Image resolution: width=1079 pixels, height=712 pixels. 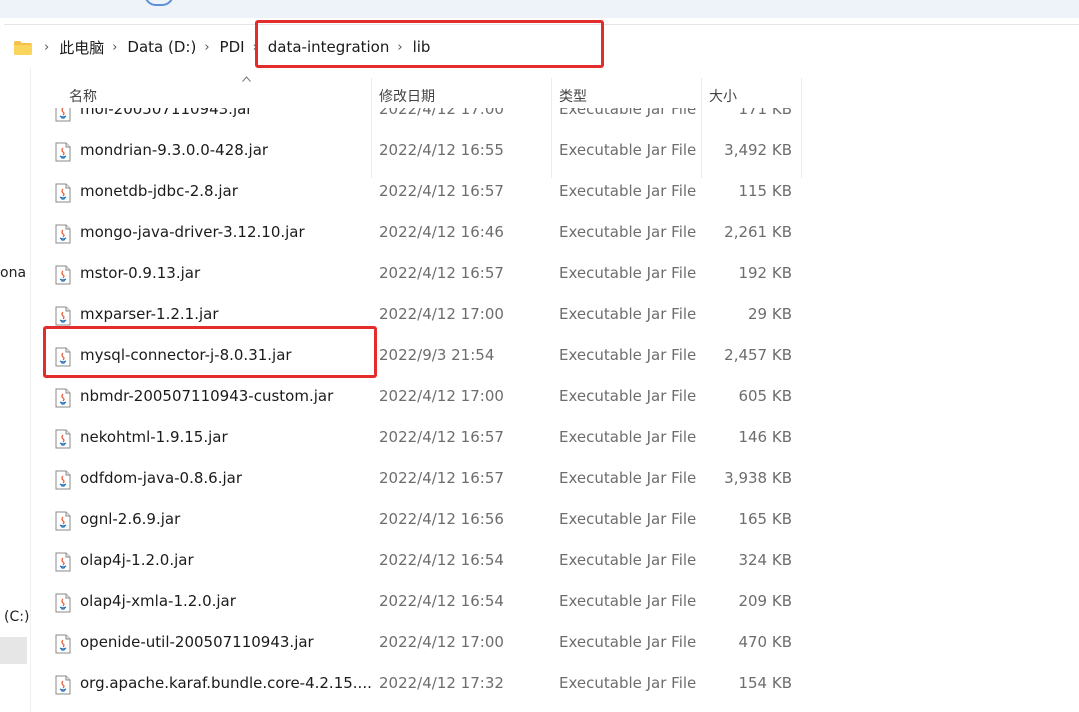 What do you see at coordinates (765, 113) in the screenshot?
I see `file-size: 171 KB` at bounding box center [765, 113].